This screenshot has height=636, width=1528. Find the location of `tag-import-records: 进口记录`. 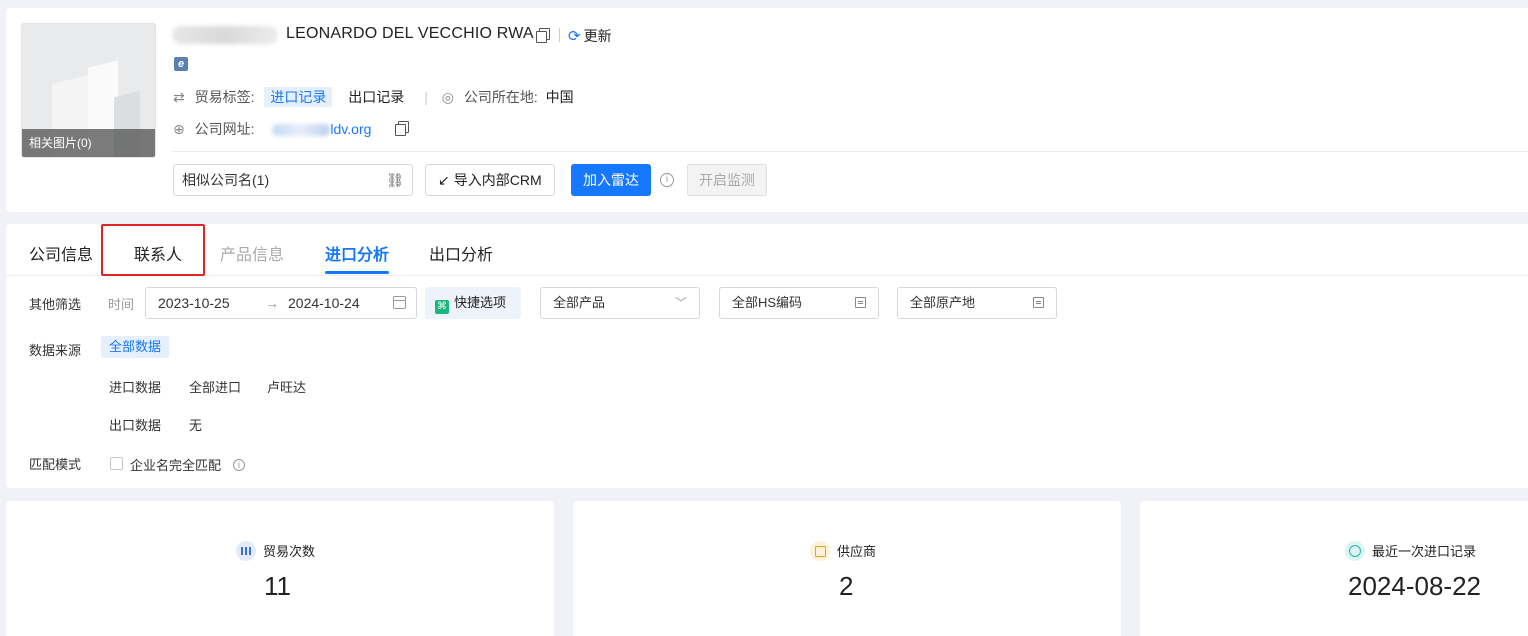

tag-import-records: 进口记录 is located at coordinates (298, 97).